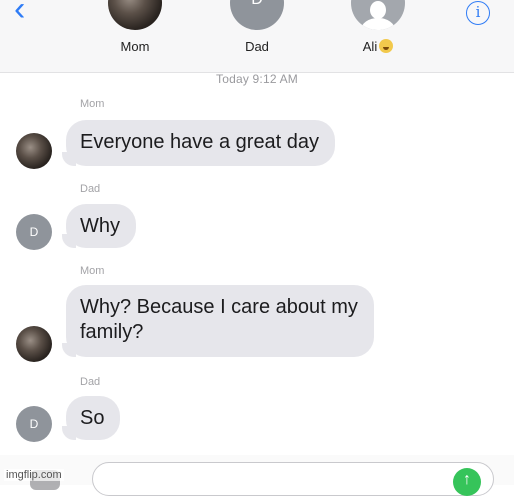 This screenshot has height=496, width=514. What do you see at coordinates (135, 46) in the screenshot?
I see `contact-name: Mom` at bounding box center [135, 46].